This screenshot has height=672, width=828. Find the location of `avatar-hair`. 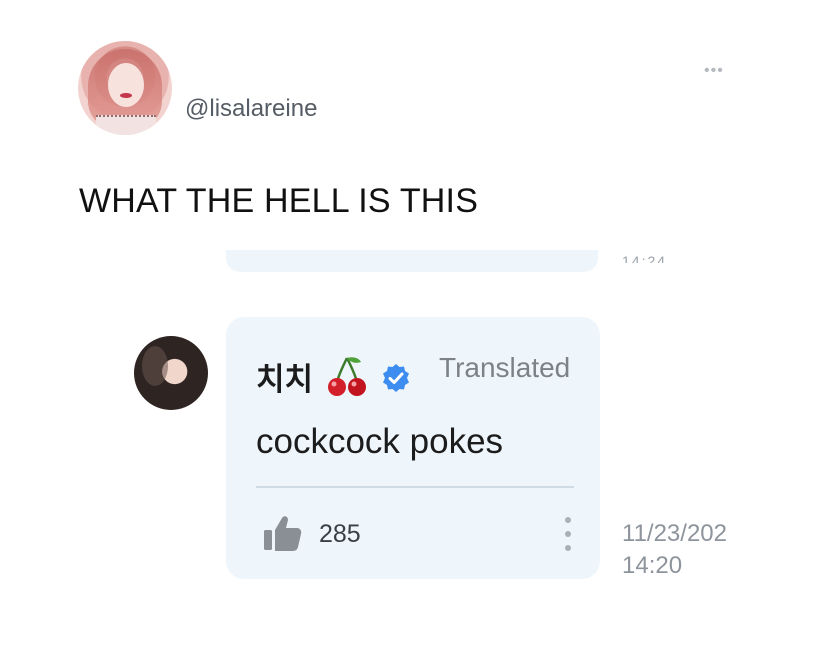

avatar-hair is located at coordinates (155, 366).